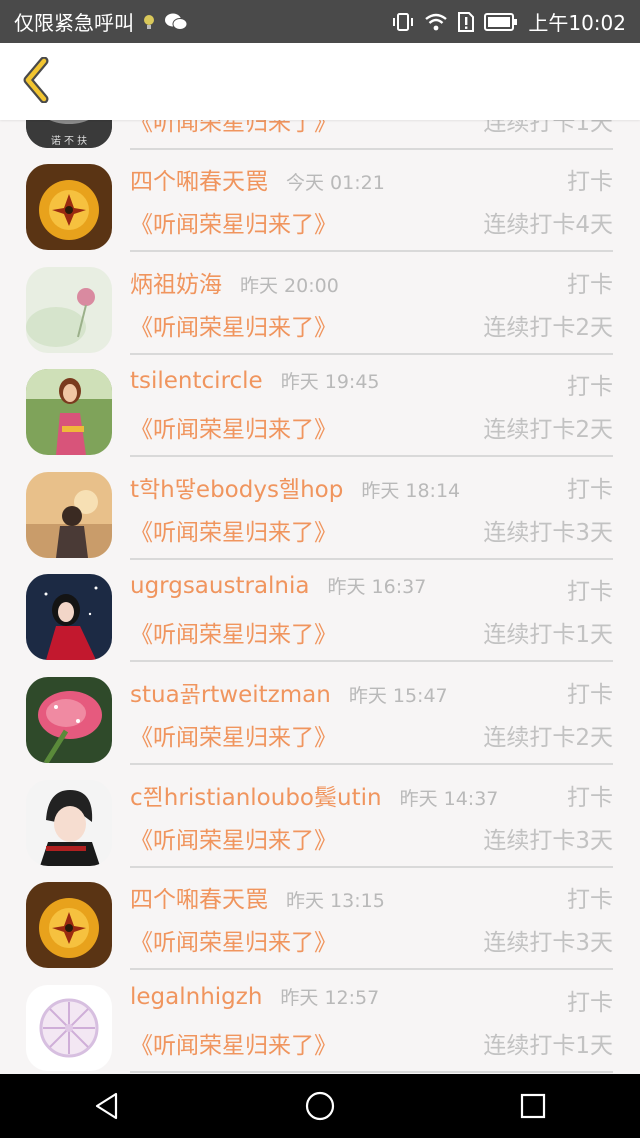 The height and width of the screenshot is (1138, 640). I want to click on list-item: tsilentcircle 昨天 19:45 打卡 《听闻荣星归来了》 连续打卡2天, so click(320, 405).